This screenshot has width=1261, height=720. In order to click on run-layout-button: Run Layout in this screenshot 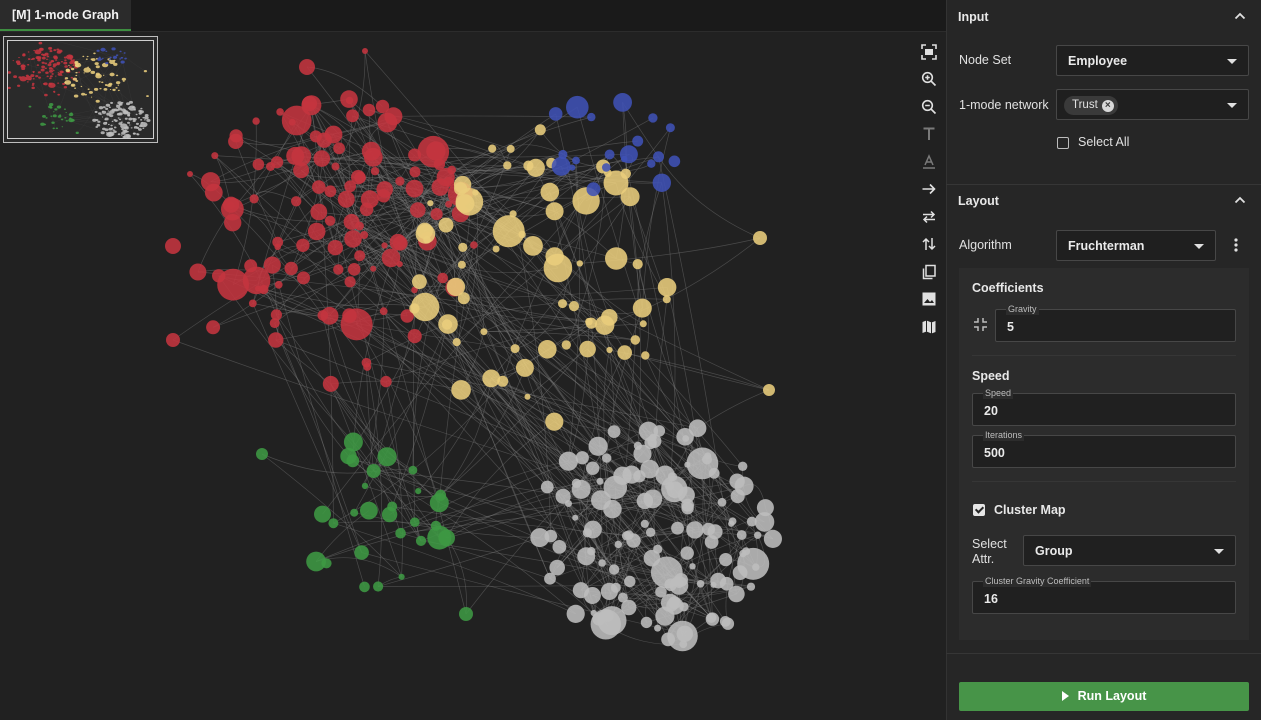, I will do `click(1104, 696)`.